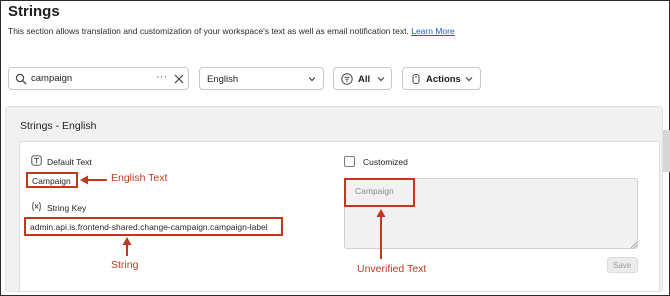 This screenshot has height=296, width=670. I want to click on filter-button: All, so click(362, 78).